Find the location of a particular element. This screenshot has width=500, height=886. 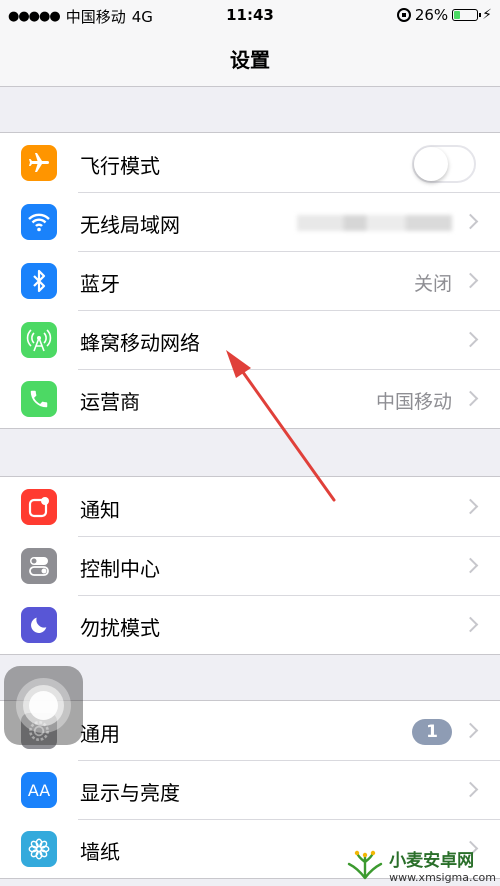

watermark-logo-icon is located at coordinates (365, 865).